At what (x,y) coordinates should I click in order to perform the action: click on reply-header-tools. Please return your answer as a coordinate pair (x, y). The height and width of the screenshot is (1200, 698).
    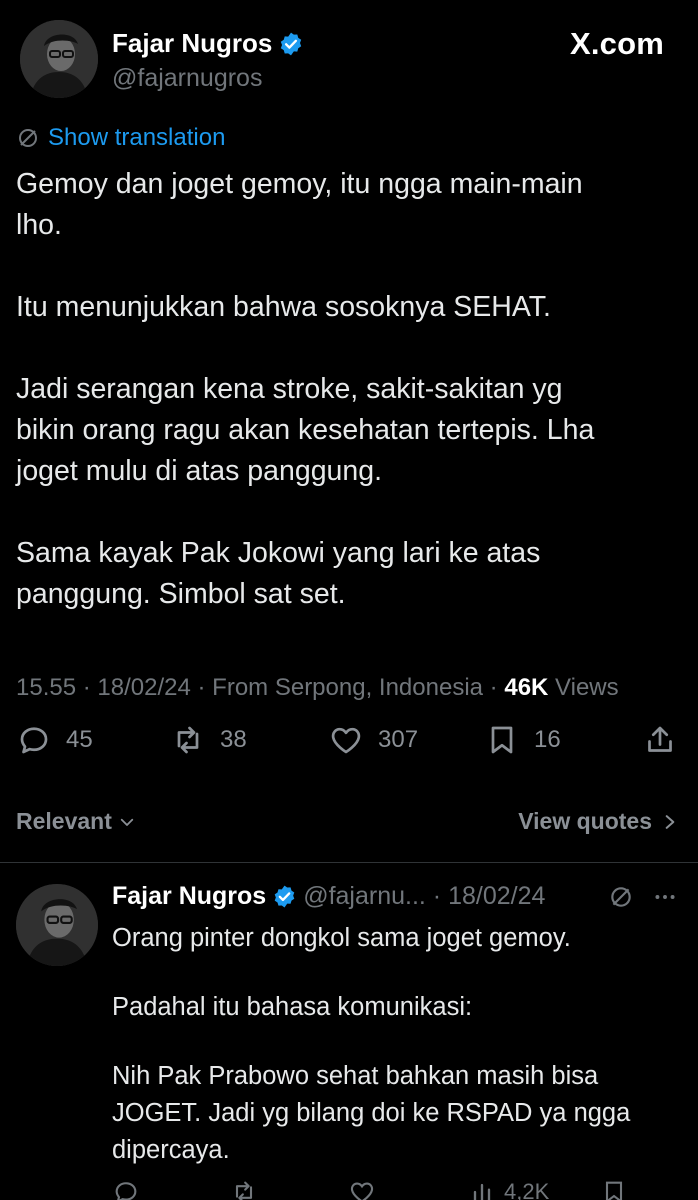
    Looking at the image, I should click on (643, 897).